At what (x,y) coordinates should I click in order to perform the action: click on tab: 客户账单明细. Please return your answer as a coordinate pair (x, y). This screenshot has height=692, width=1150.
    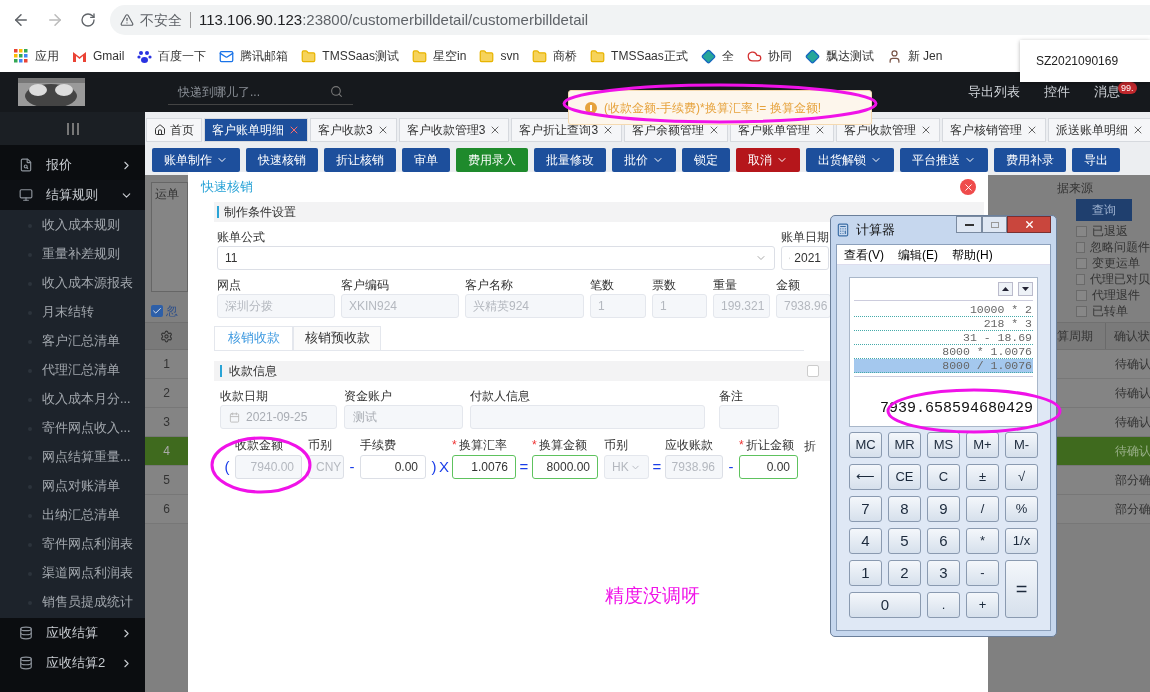
    Looking at the image, I should click on (256, 130).